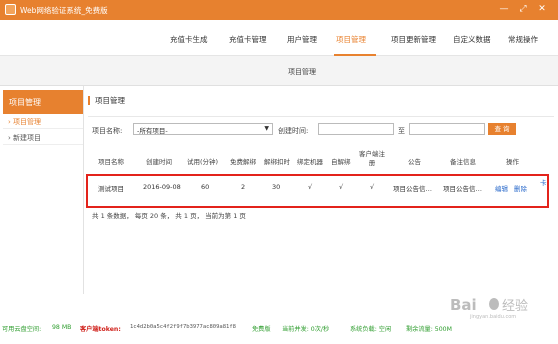 This screenshot has width=558, height=344. I want to click on traffic-label: 剩余流量: 500M, so click(429, 329).